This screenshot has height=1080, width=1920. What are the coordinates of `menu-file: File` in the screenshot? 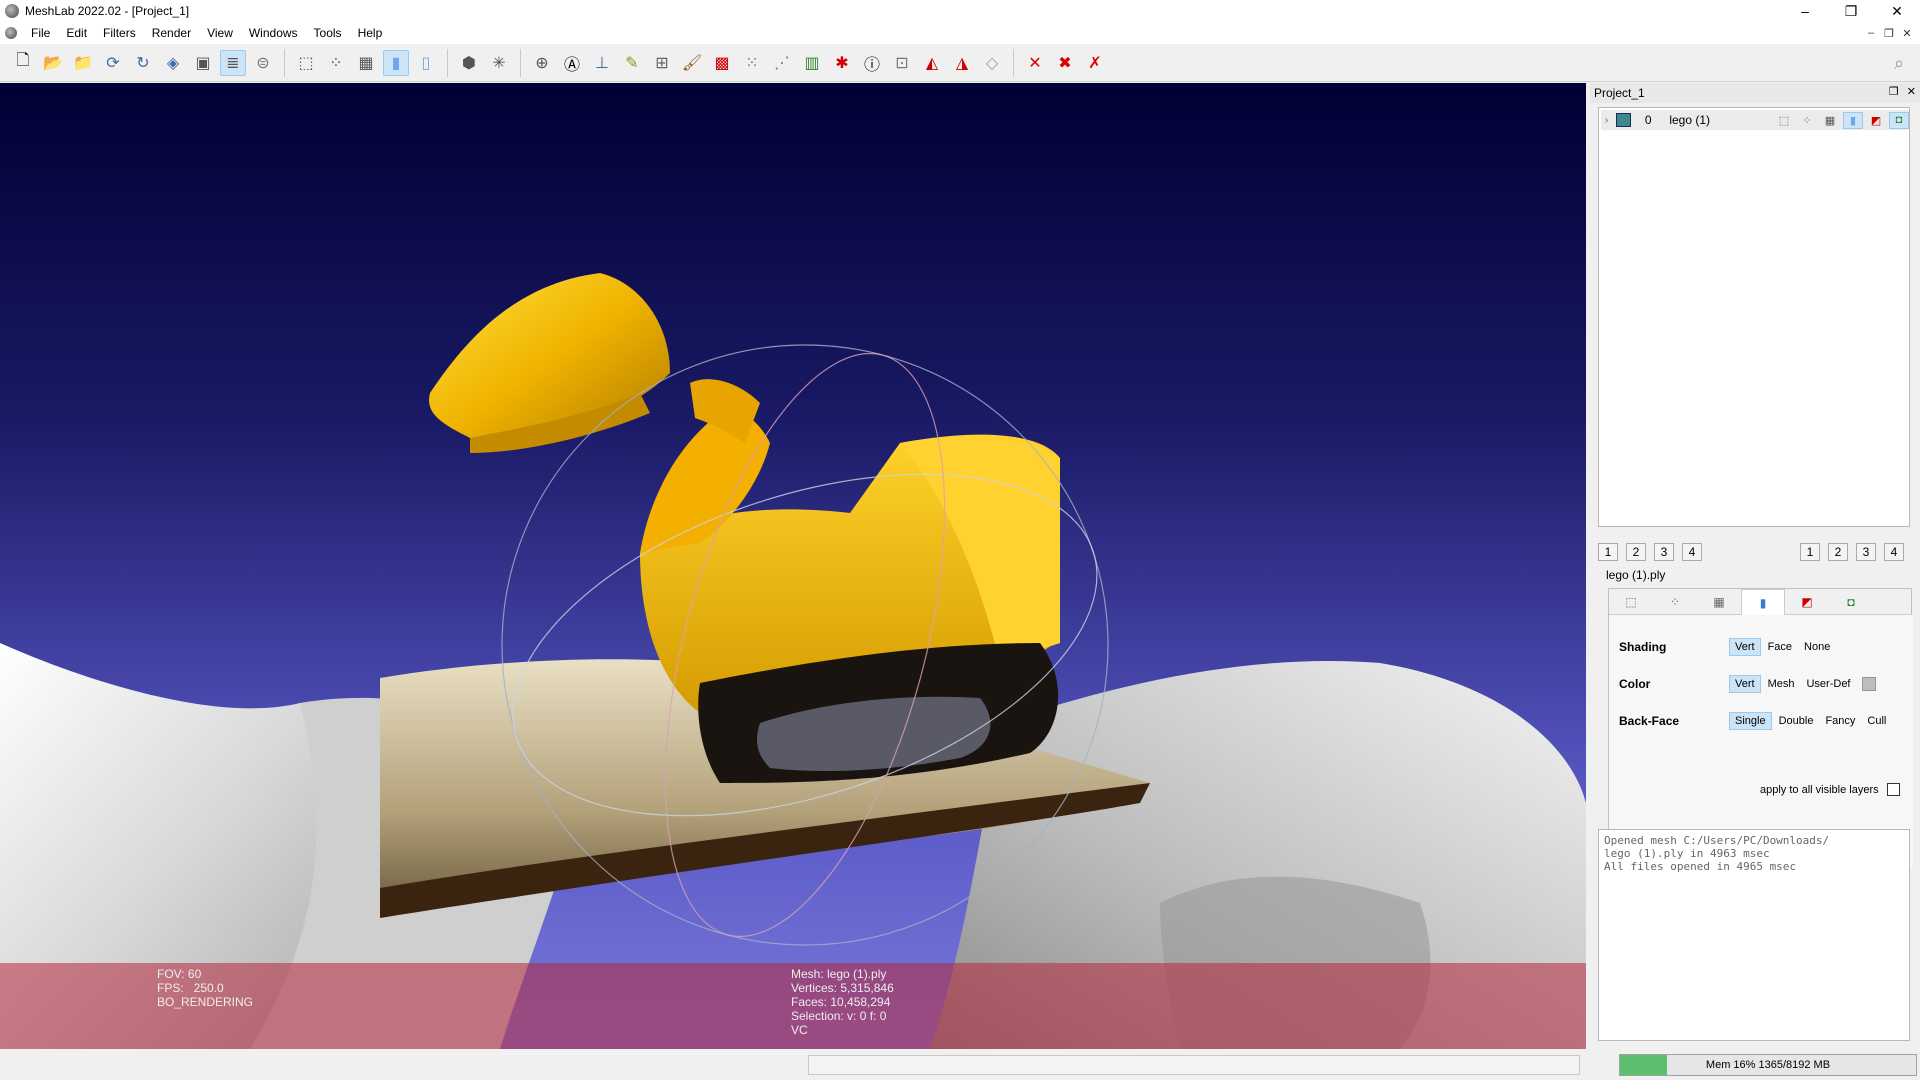 It's located at (40, 33).